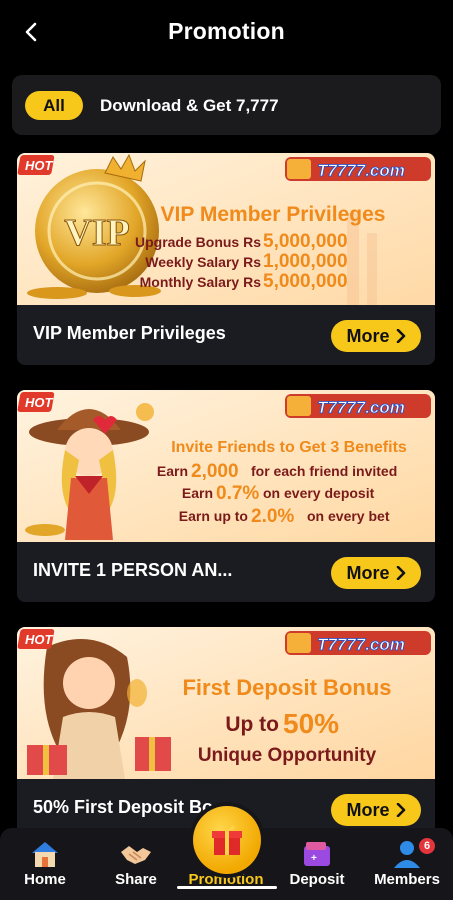 The height and width of the screenshot is (900, 453). Describe the element at coordinates (324, 471) in the screenshot. I see `svg-text: for each friend invited` at that location.